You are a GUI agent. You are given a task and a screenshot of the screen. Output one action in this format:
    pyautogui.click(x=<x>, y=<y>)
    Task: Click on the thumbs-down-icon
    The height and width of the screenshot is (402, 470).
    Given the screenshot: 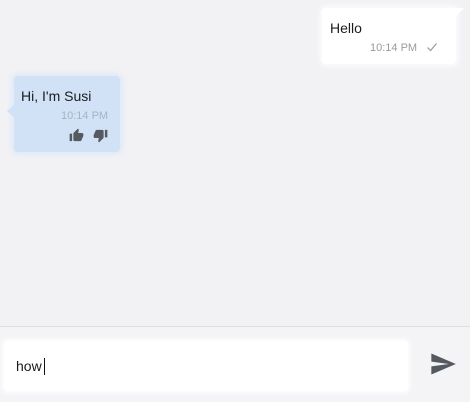 What is the action you would take?
    pyautogui.click(x=100, y=135)
    